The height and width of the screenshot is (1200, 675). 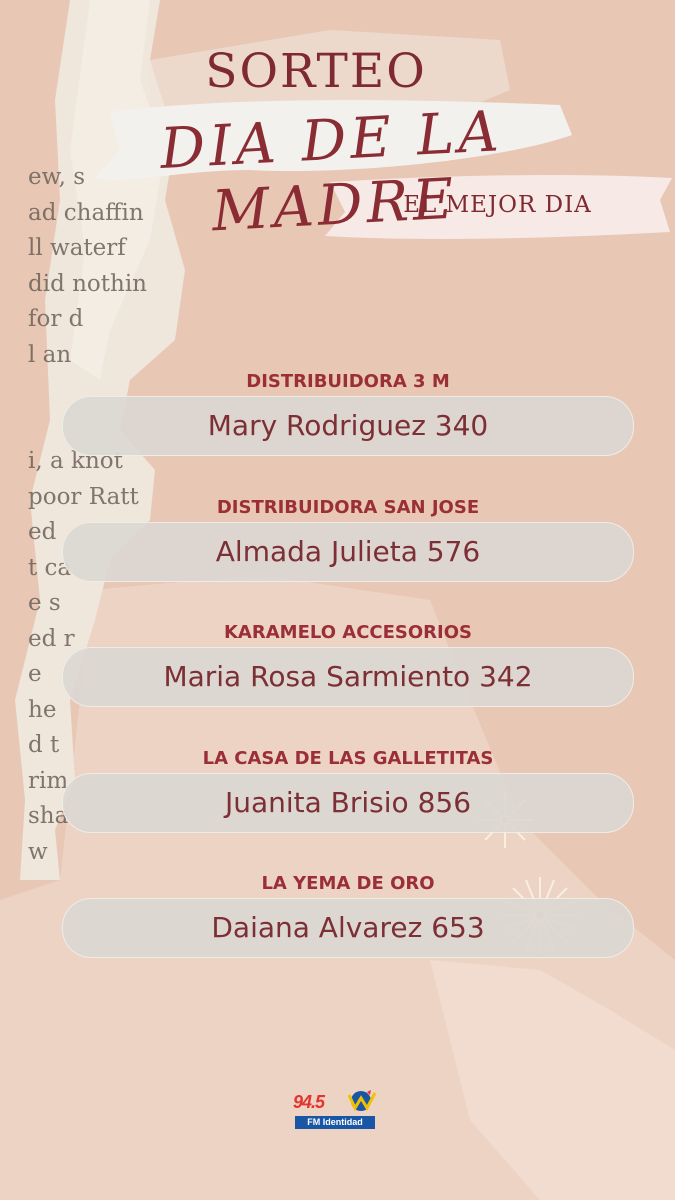 What do you see at coordinates (338, 1112) in the screenshot?
I see `radio-logo: 94.5 FM Identidad` at bounding box center [338, 1112].